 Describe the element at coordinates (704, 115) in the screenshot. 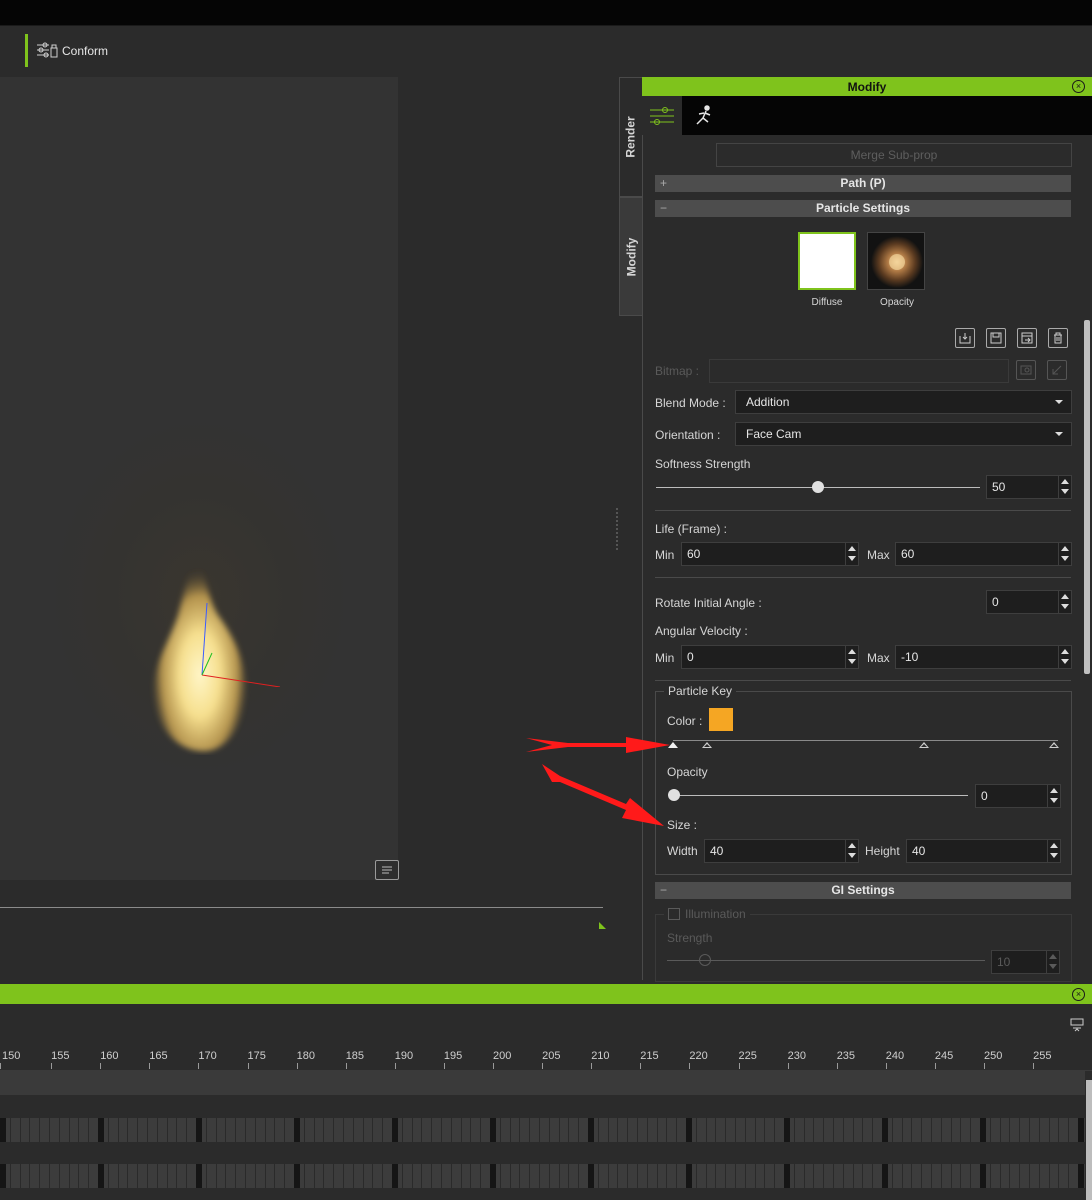

I see `motion-tab-icon` at that location.